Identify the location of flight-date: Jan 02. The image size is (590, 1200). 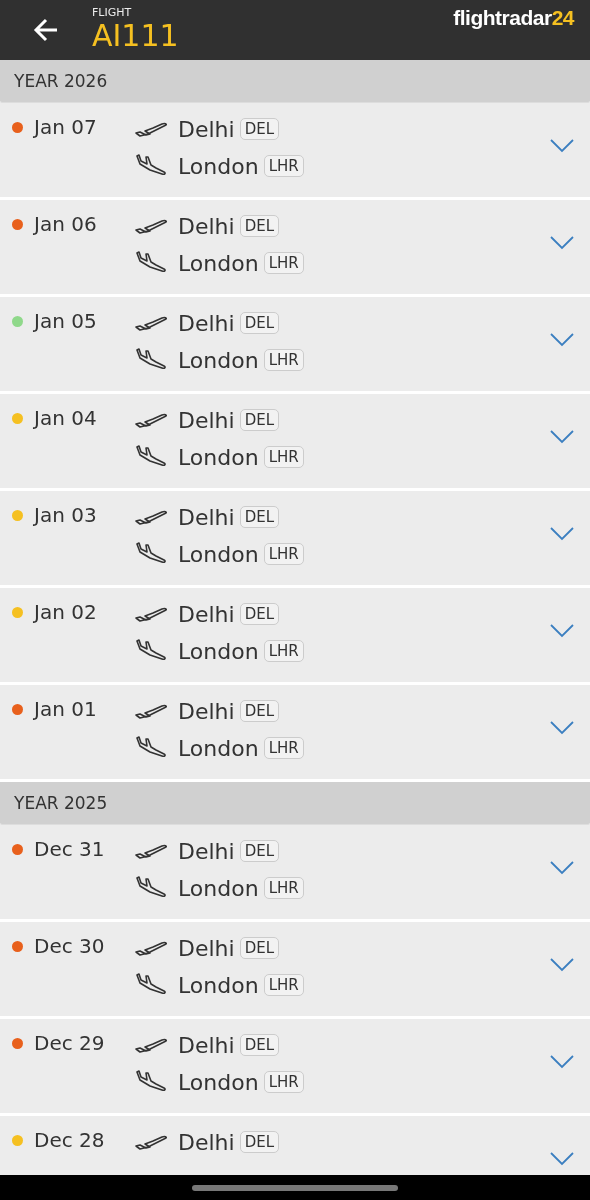
(65, 612).